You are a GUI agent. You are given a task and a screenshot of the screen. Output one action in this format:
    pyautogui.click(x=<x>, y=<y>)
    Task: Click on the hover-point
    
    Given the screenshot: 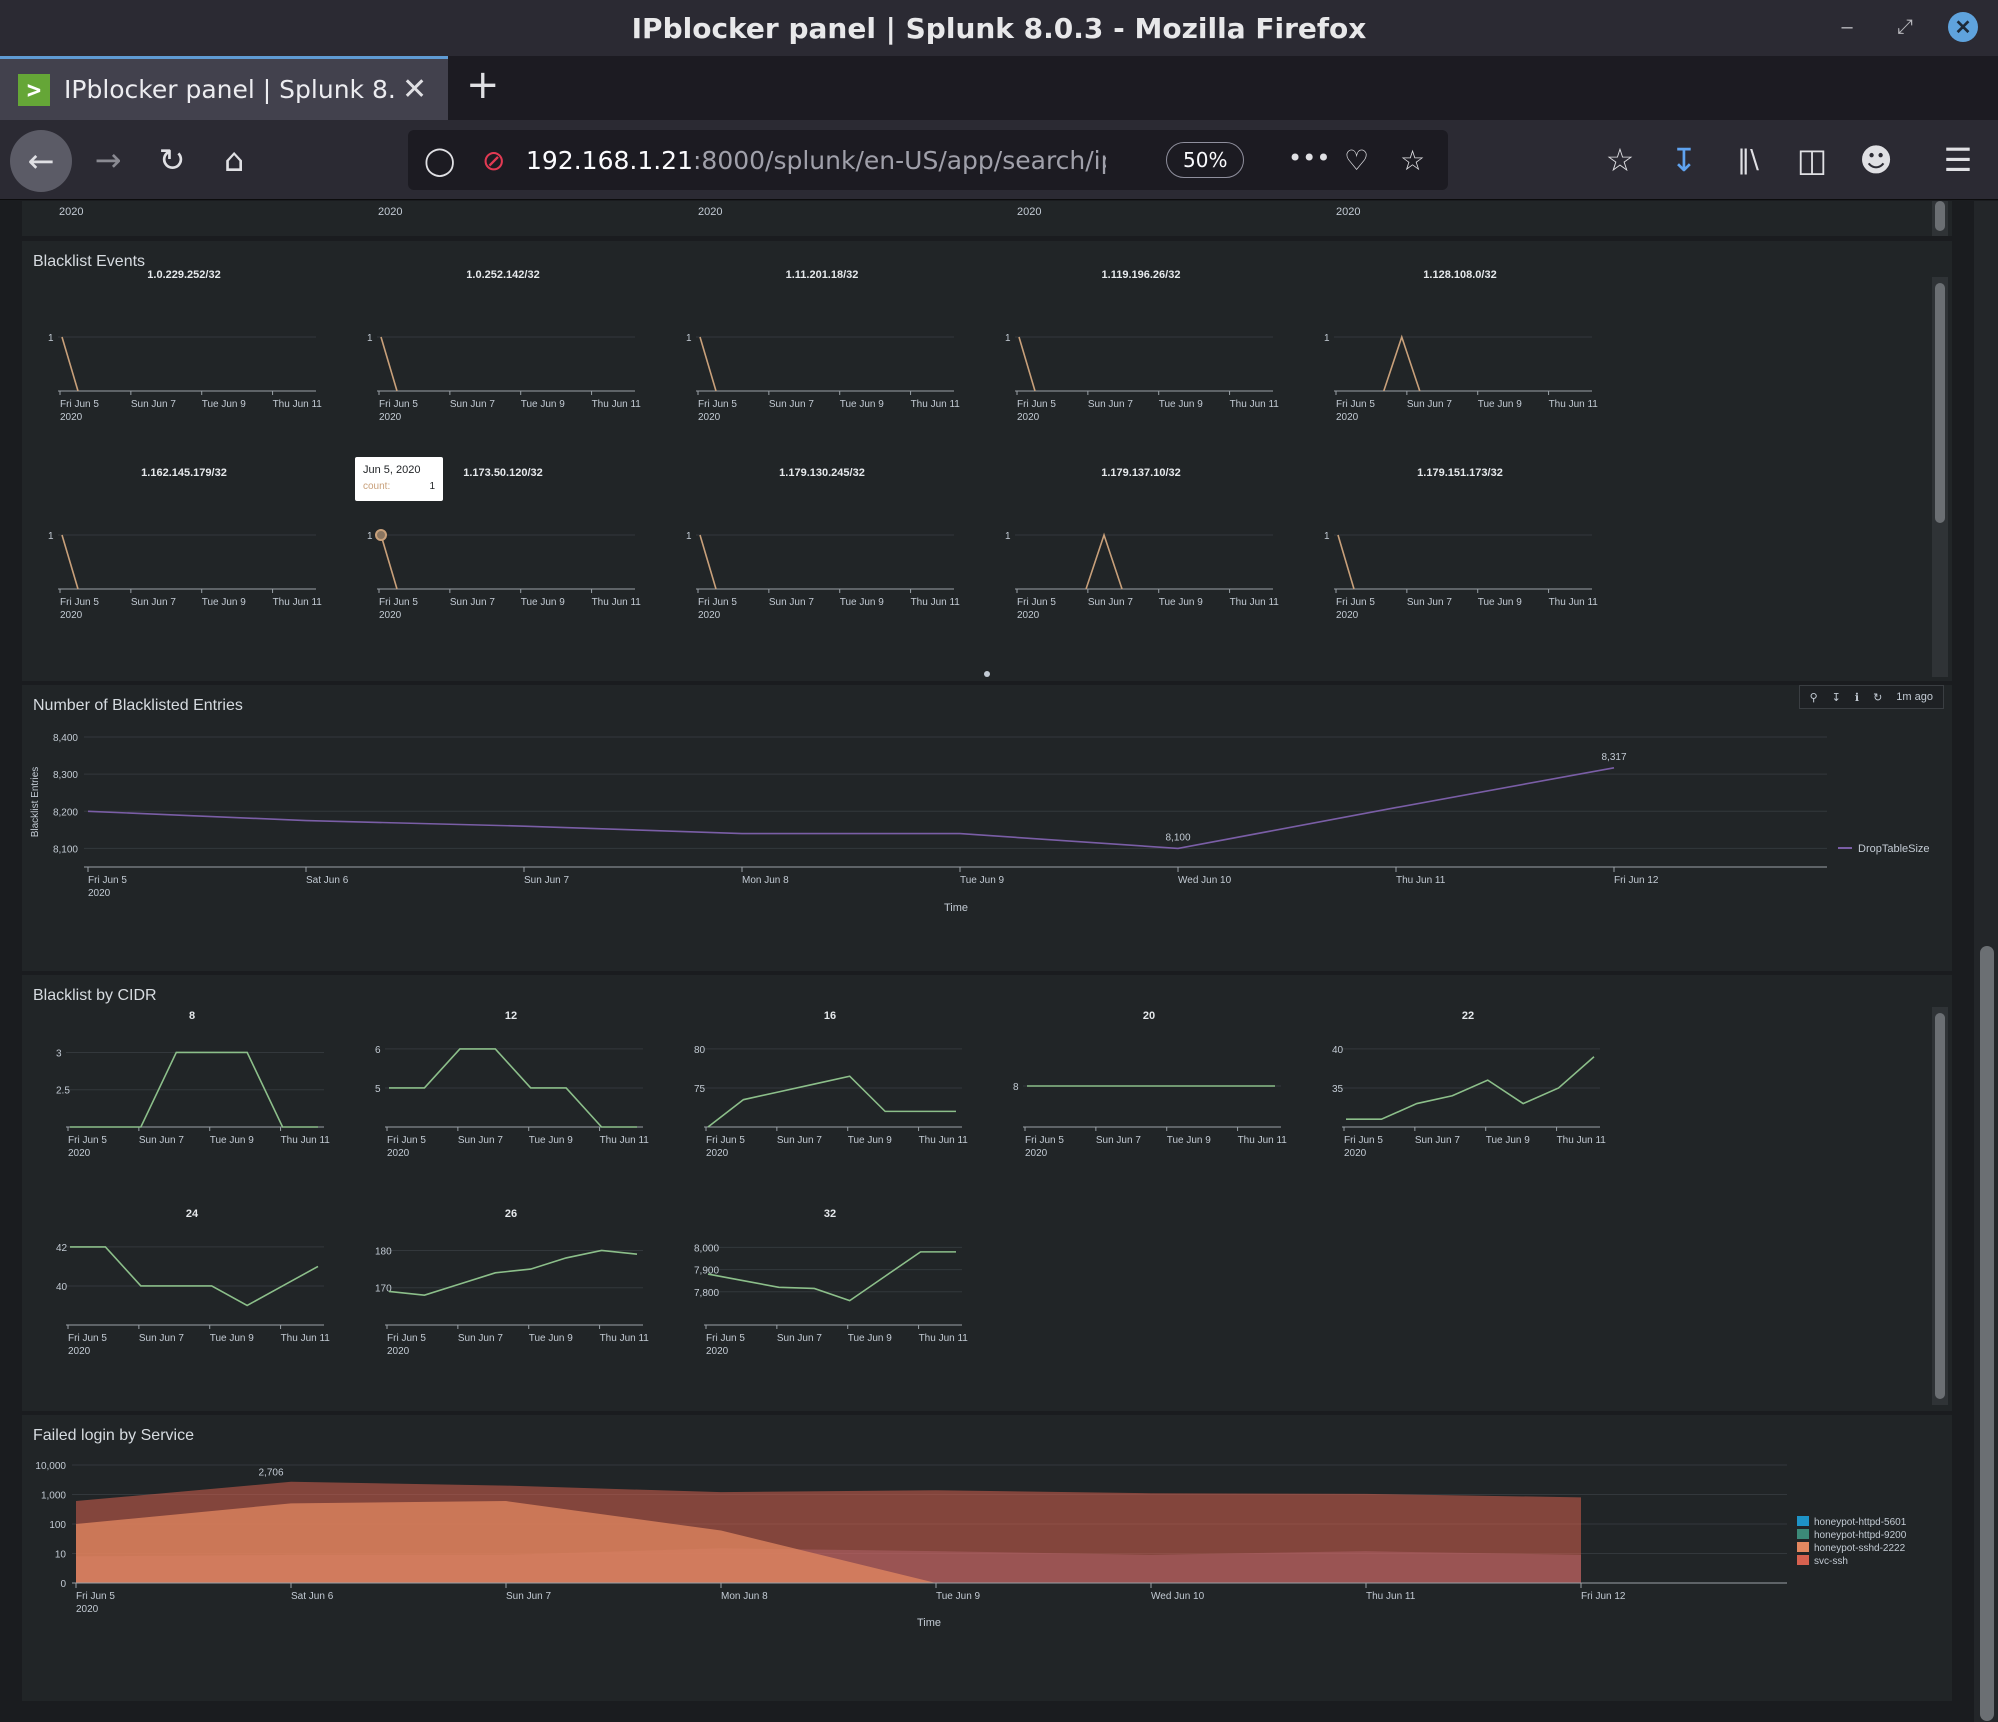 What is the action you would take?
    pyautogui.click(x=381, y=535)
    